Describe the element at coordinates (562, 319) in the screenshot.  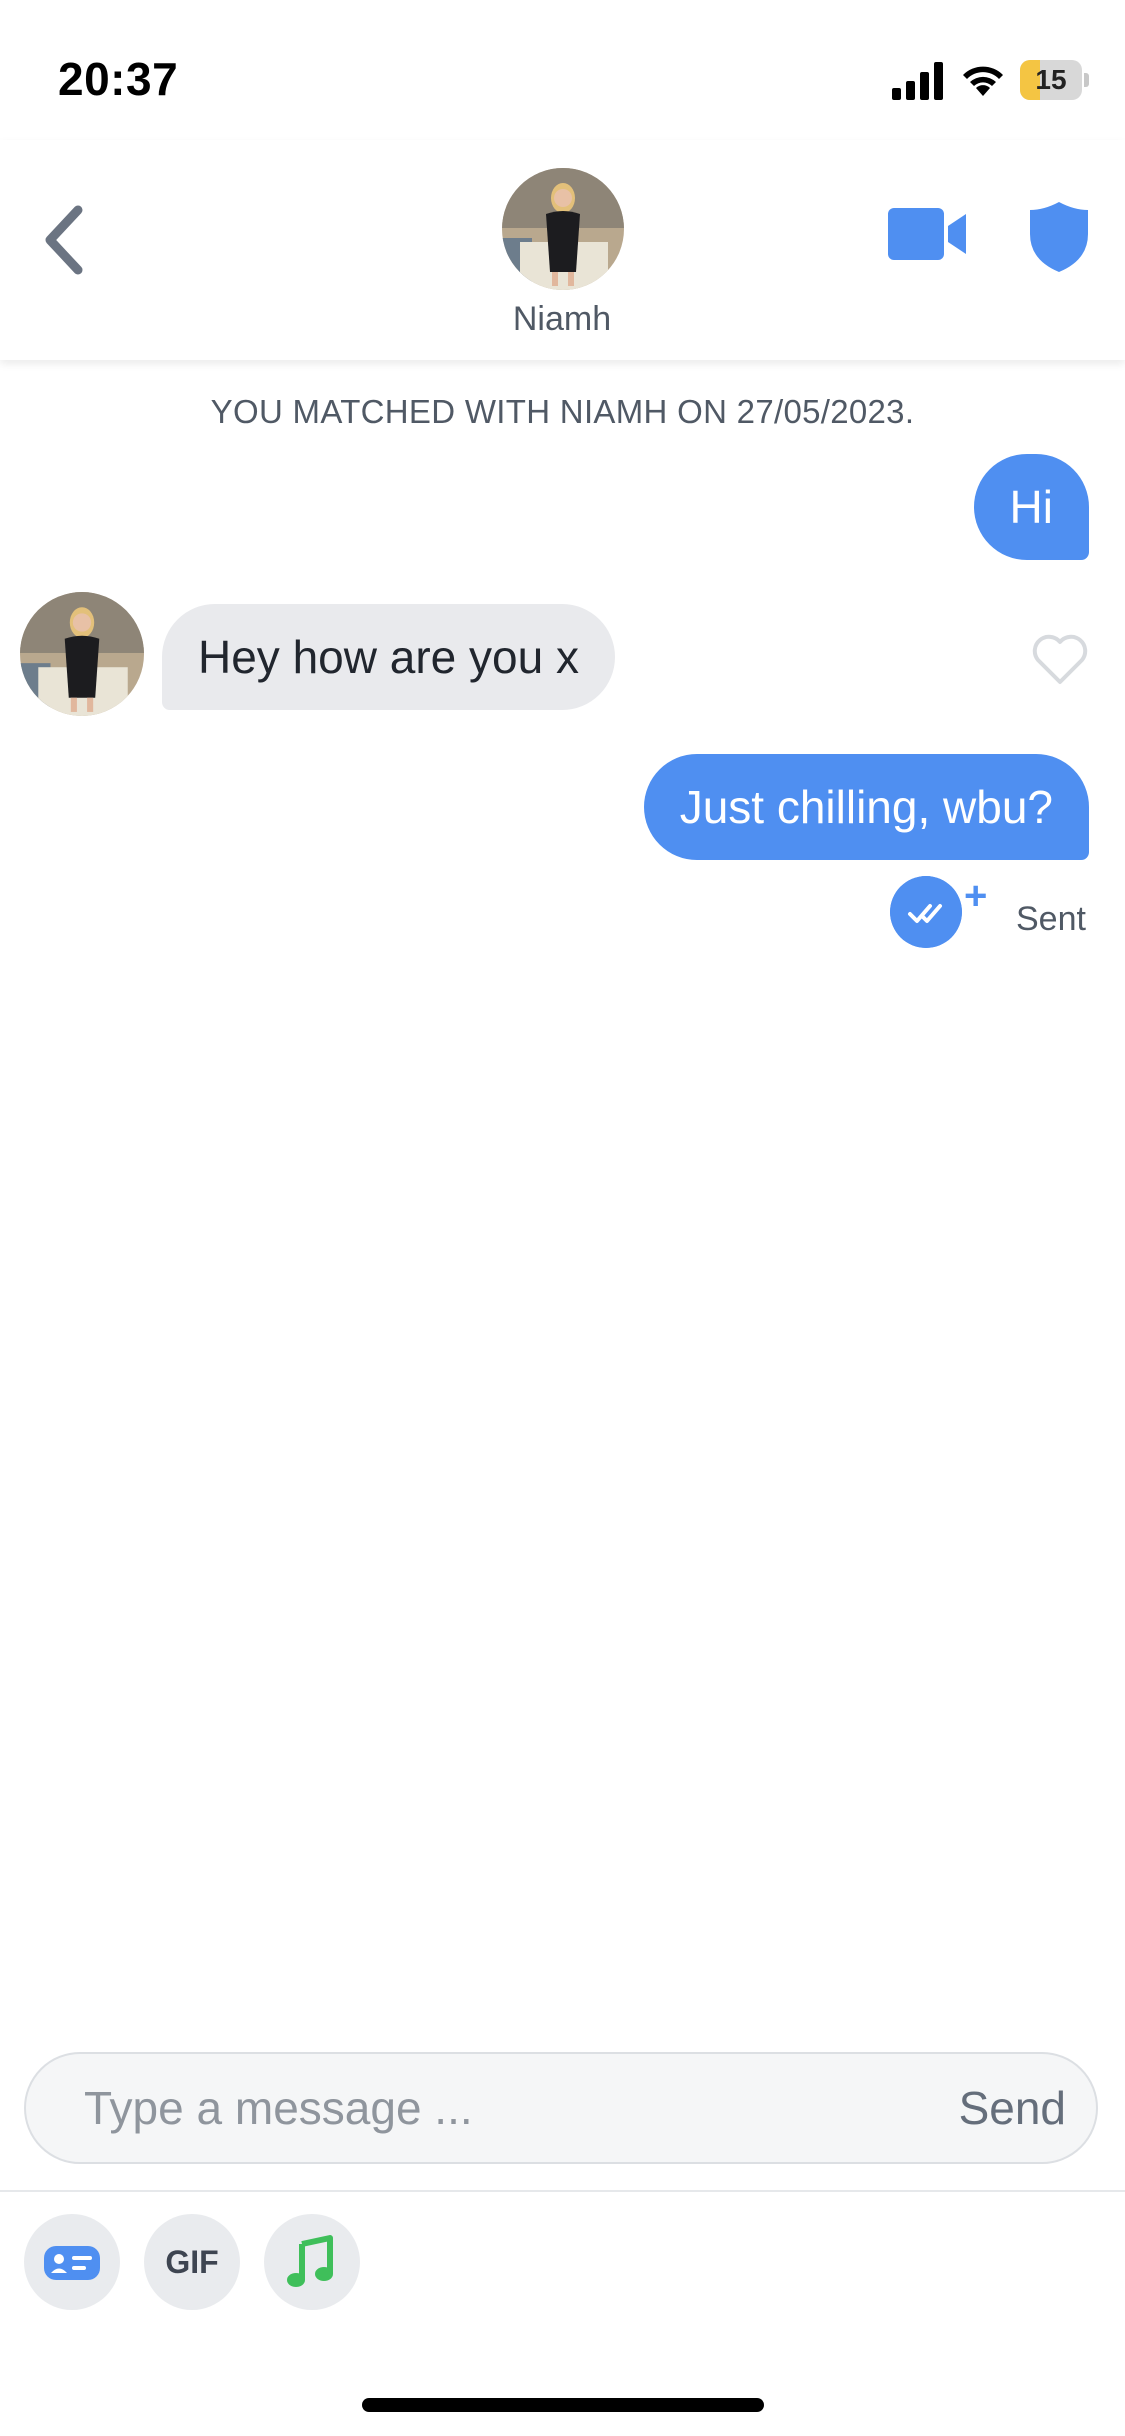
I see `contact-name: Niamh` at that location.